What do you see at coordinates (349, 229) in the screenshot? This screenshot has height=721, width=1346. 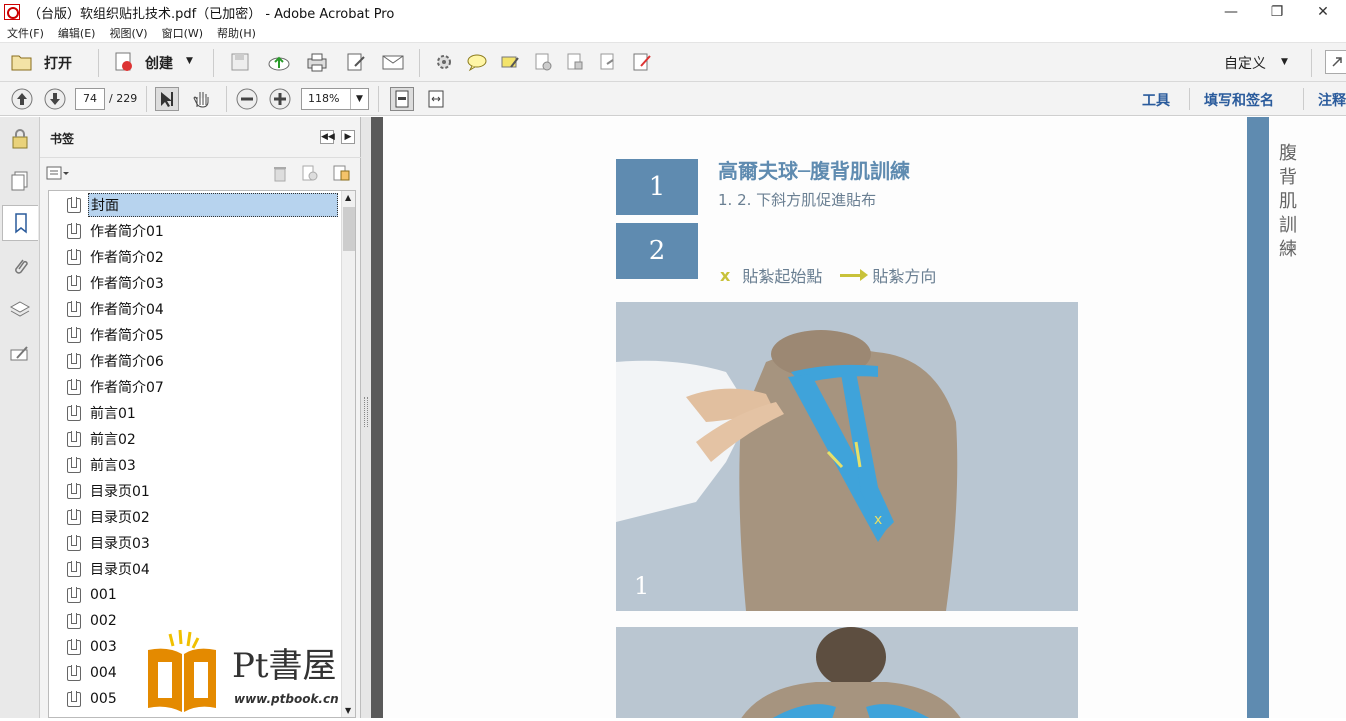 I see `scroll-thumb` at bounding box center [349, 229].